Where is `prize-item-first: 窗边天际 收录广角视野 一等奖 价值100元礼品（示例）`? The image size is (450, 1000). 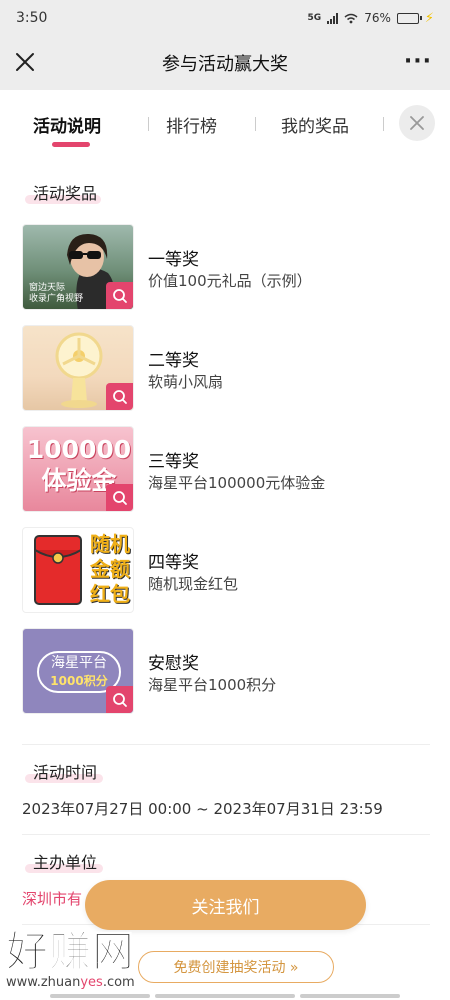
prize-item-first: 窗边天际 收录广角视野 一等奖 价值100元礼品（示例） is located at coordinates (227, 267).